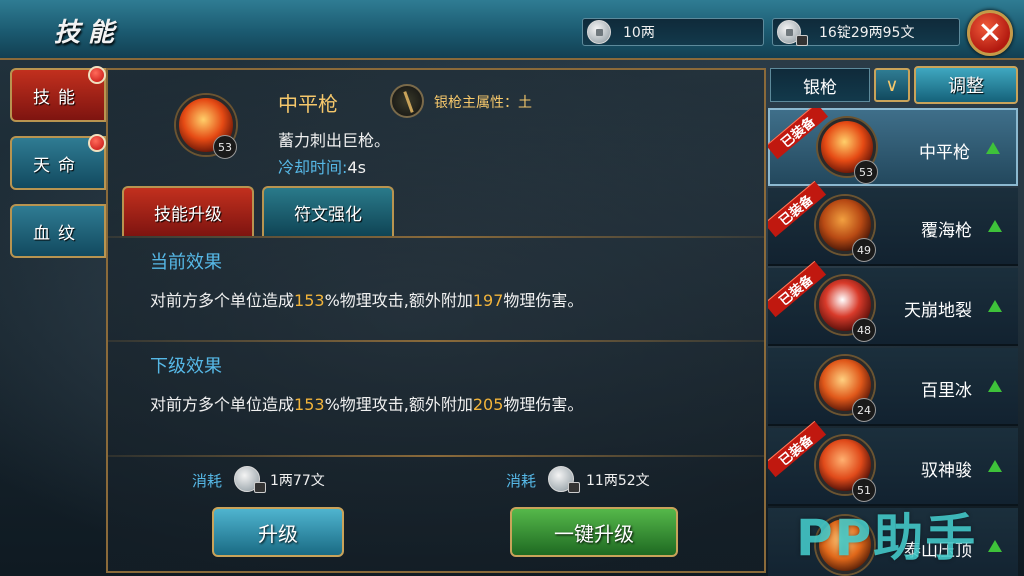  What do you see at coordinates (58, 165) in the screenshot?
I see `side-tab-label: 天命` at bounding box center [58, 165].